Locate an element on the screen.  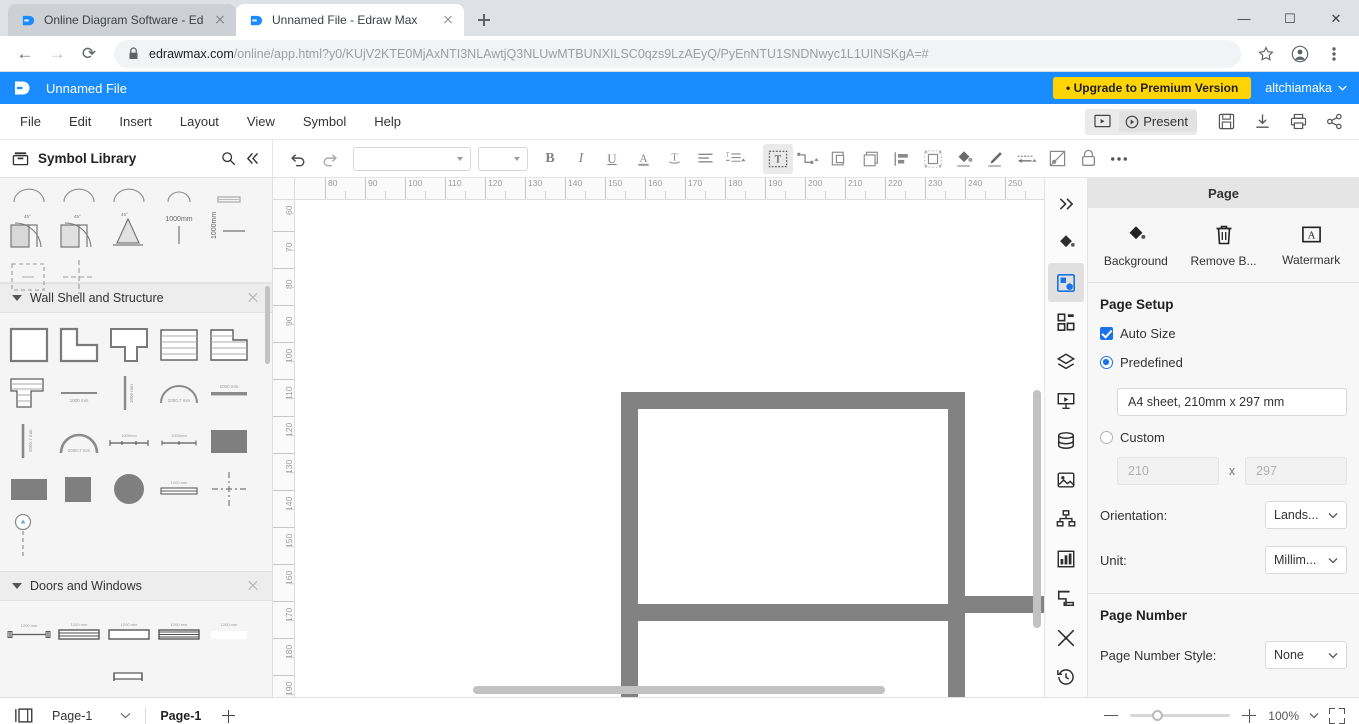
text-box-button: T is located at coordinates (778, 158).